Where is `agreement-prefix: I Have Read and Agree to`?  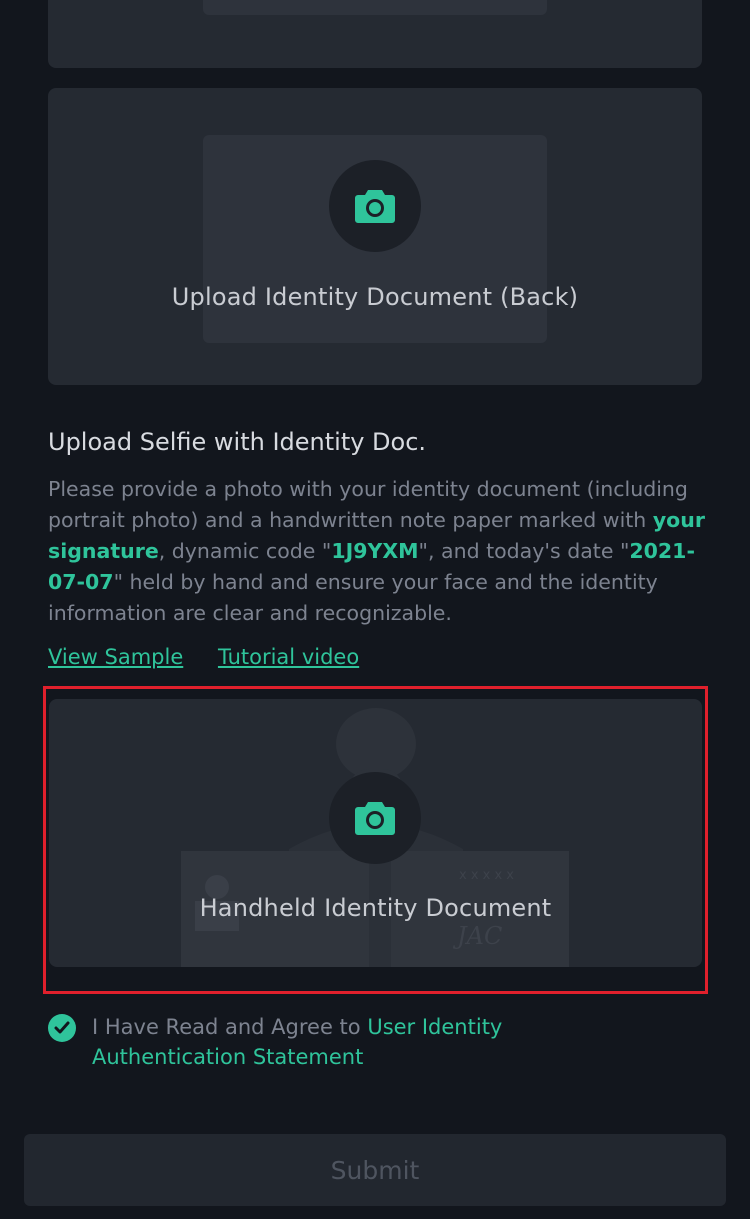 agreement-prefix: I Have Read and Agree to is located at coordinates (230, 1027).